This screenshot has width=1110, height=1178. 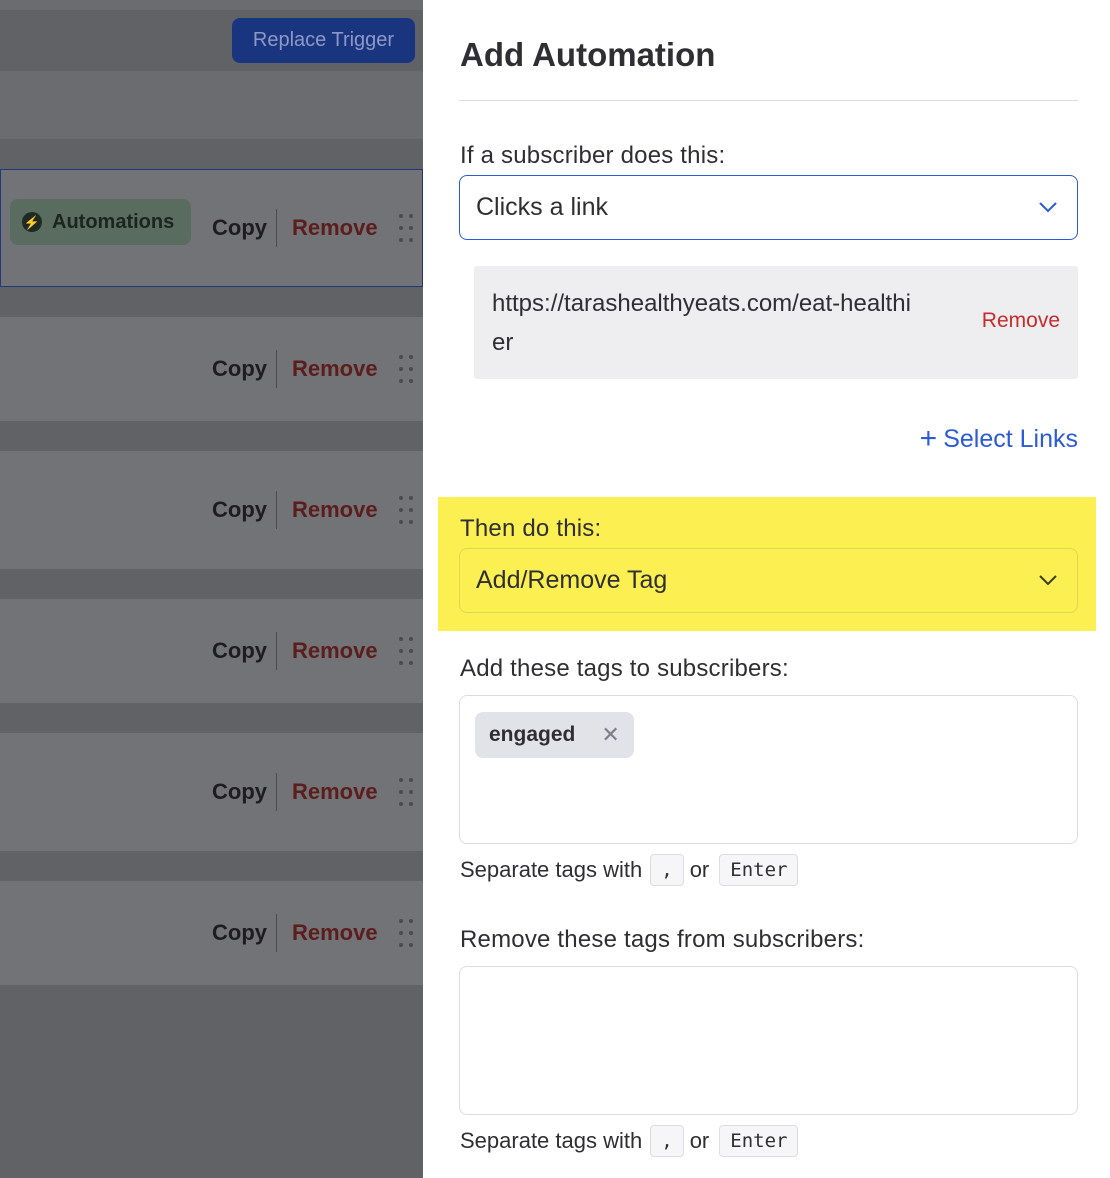 I want to click on plus-icon: +, so click(x=928, y=438).